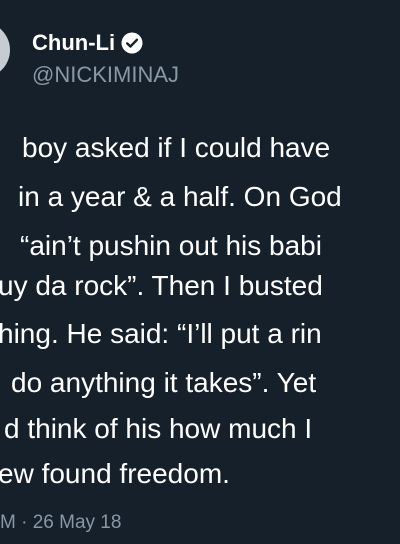 Image resolution: width=400 pixels, height=544 pixels. Describe the element at coordinates (164, 382) in the screenshot. I see `tweet-text-line: do anything it takes”. Yet` at that location.